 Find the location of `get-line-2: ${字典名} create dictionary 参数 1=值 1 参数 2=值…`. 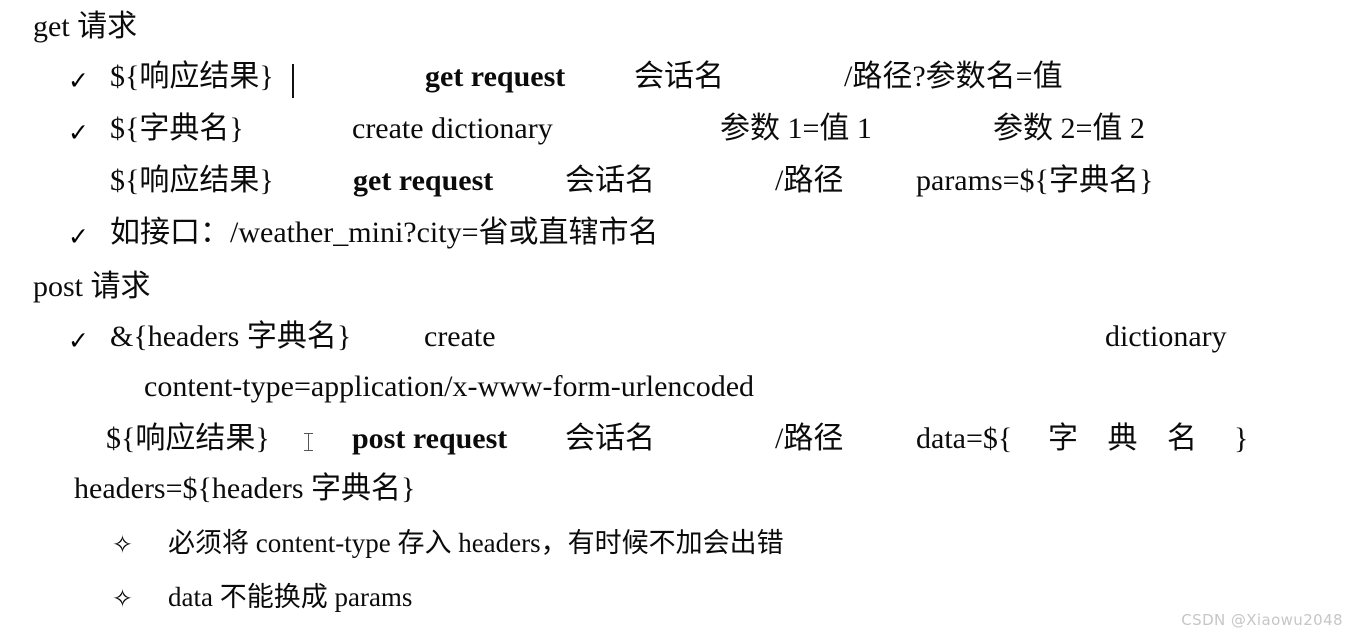

get-line-2: ${字典名} create dictionary 参数 1=值 1 参数 2=值… is located at coordinates (678, 133).